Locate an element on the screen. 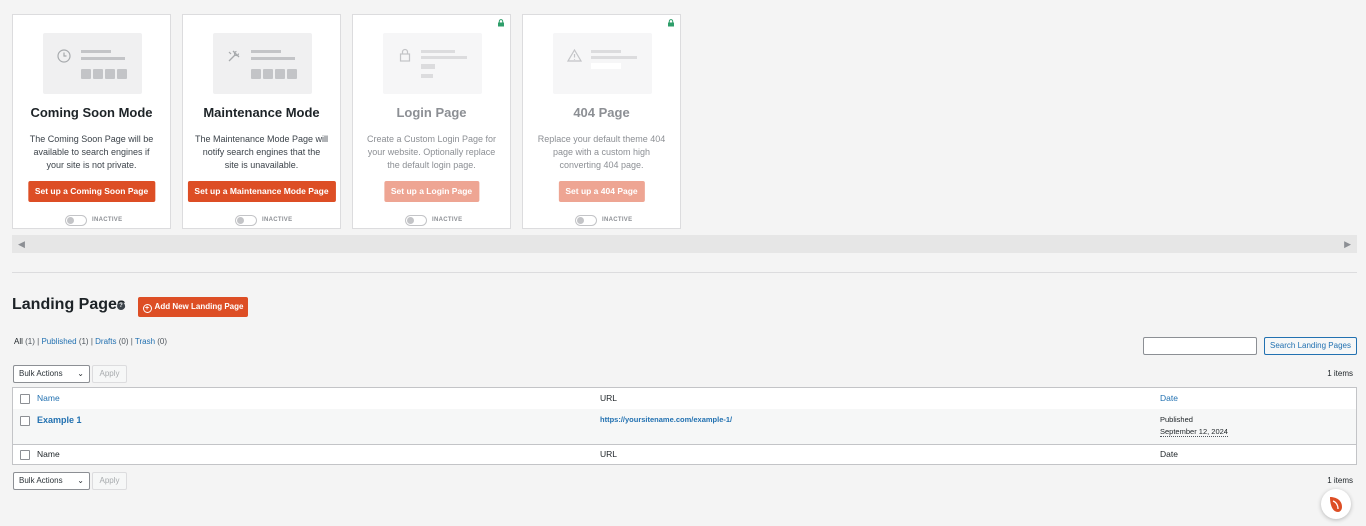 This screenshot has width=1366, height=526. bulk-actions-select: Bulk Actions ⌄ is located at coordinates (51, 374).